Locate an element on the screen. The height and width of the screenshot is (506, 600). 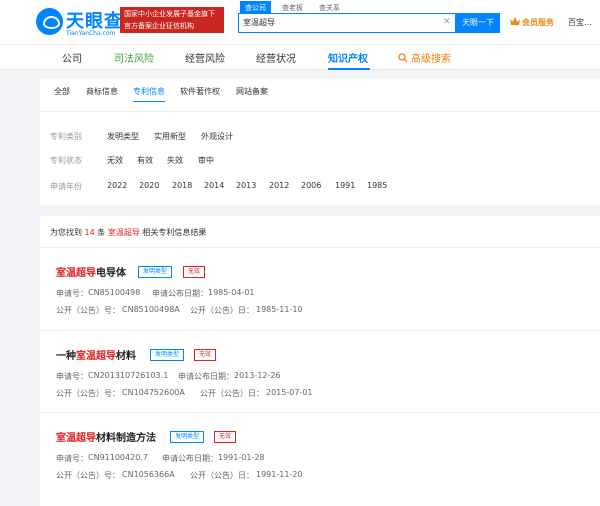
filter-label-year: 申请年份 is located at coordinates (66, 186).